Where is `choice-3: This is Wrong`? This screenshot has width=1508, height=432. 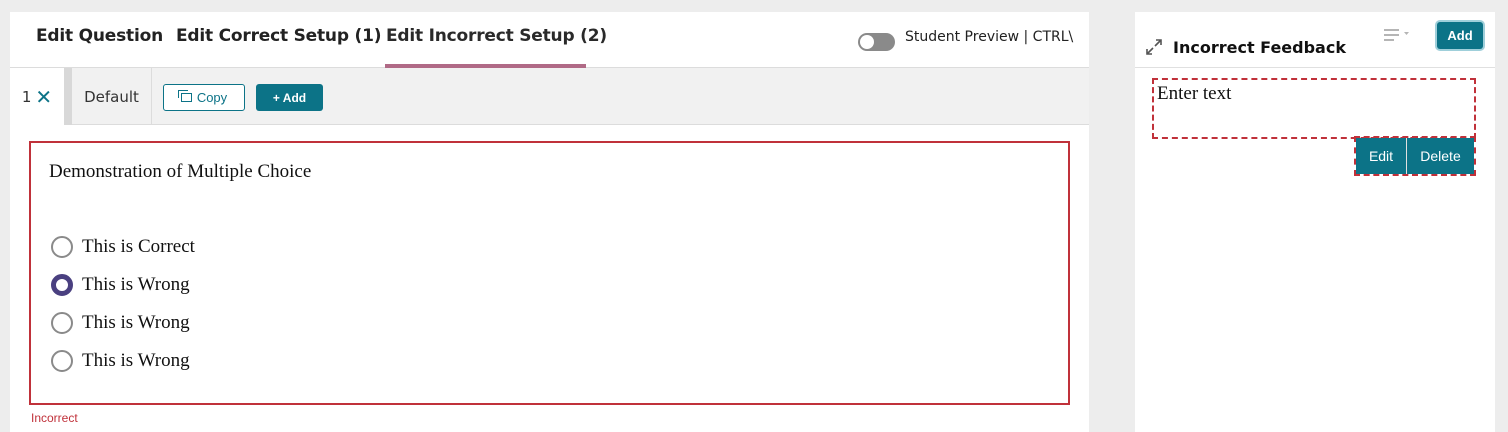 choice-3: This is Wrong is located at coordinates (120, 323).